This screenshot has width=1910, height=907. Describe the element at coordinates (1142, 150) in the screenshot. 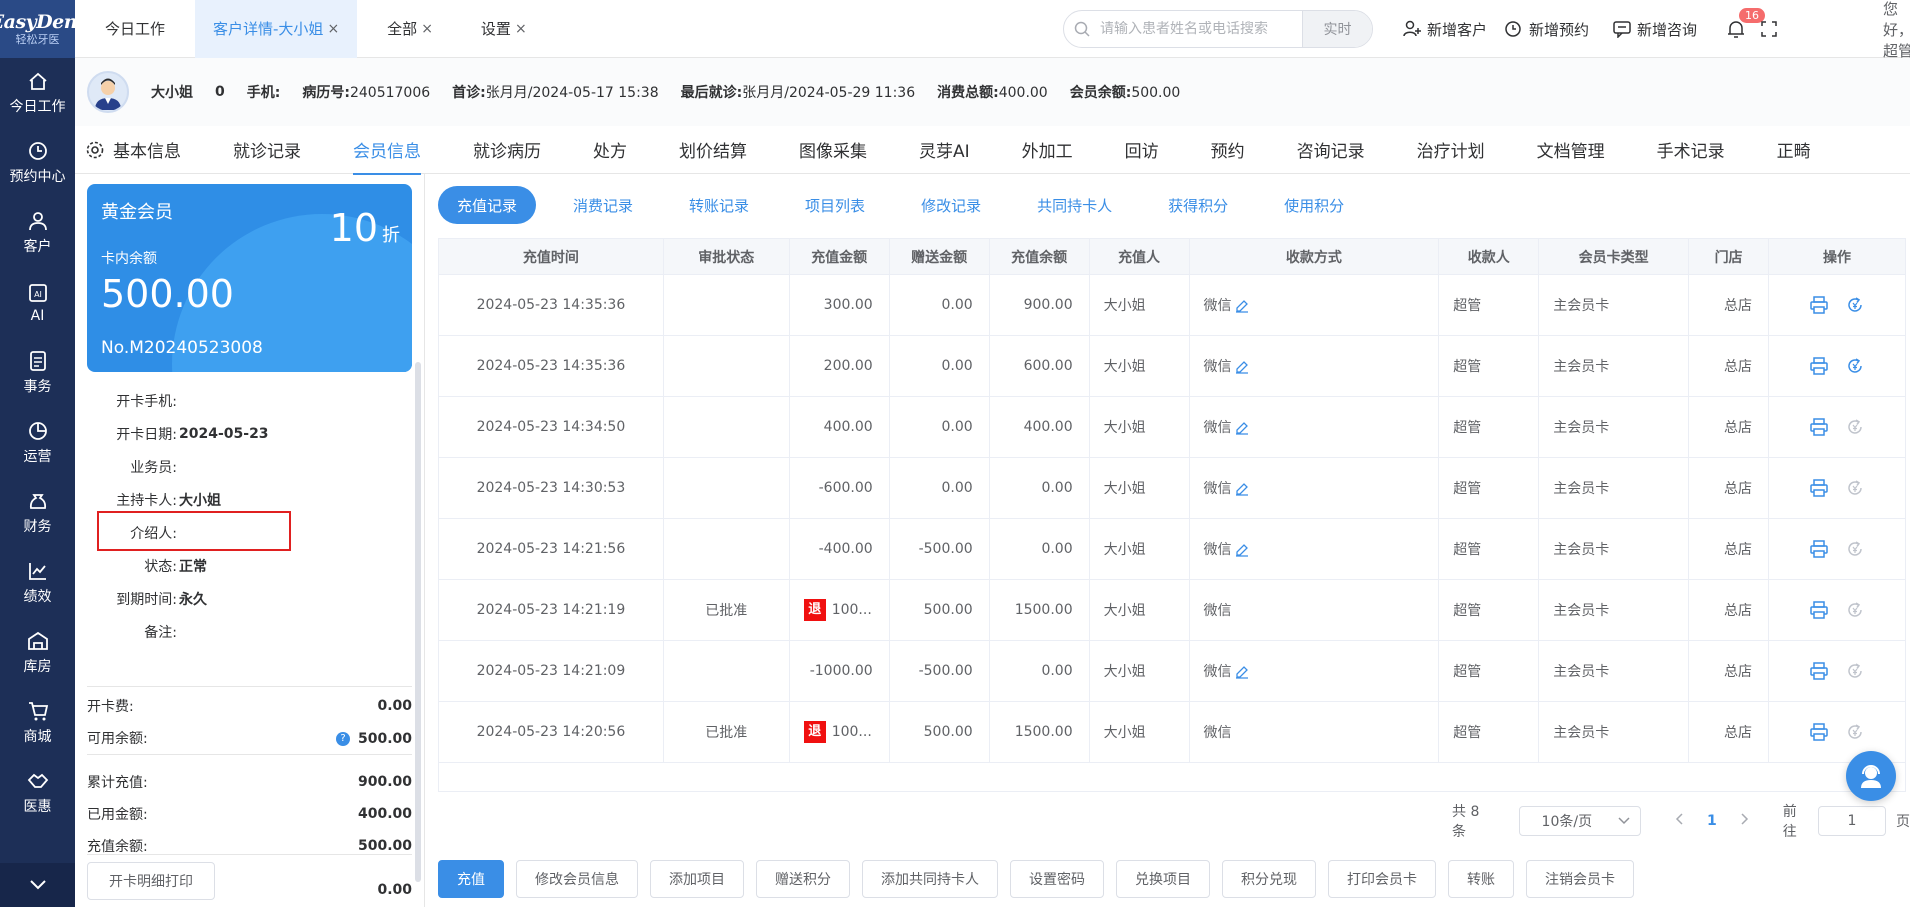

I see `tab-main-9: 回访` at that location.